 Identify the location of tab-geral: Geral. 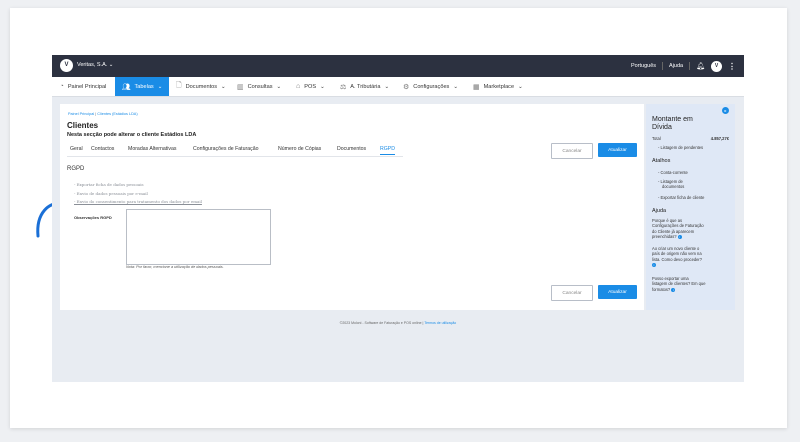
(76, 149).